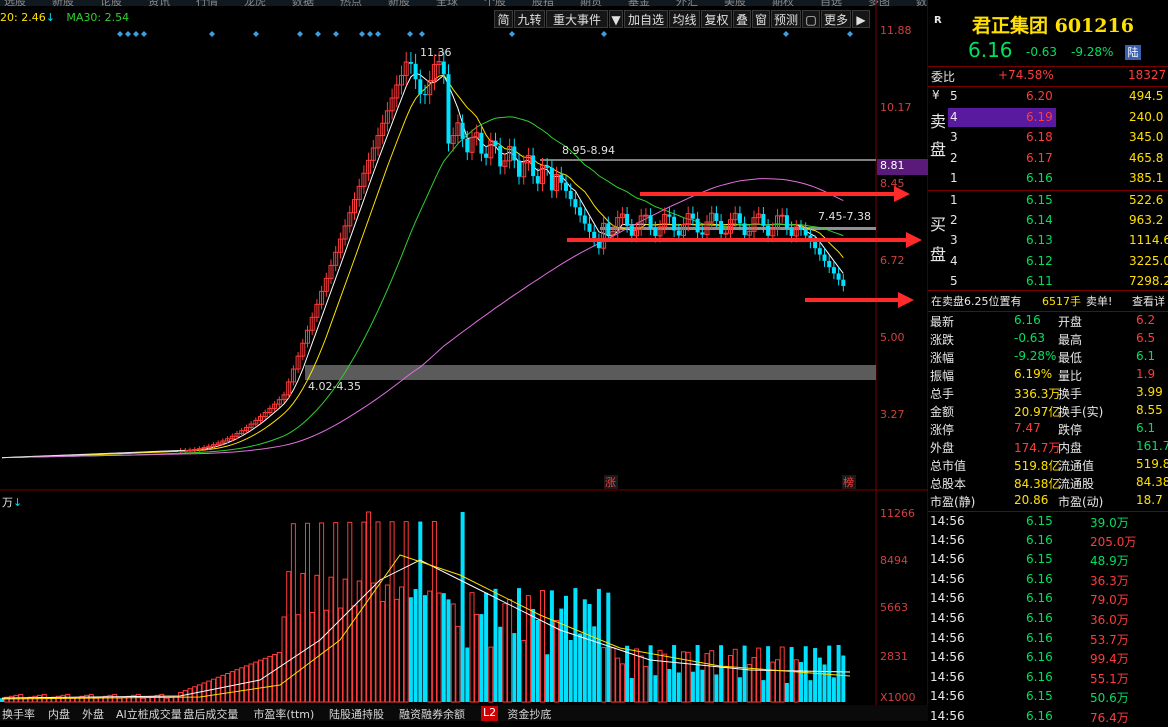 This screenshot has height=727, width=1168. What do you see at coordinates (906, 300) in the screenshot?
I see `arrow-head-icon` at bounding box center [906, 300].